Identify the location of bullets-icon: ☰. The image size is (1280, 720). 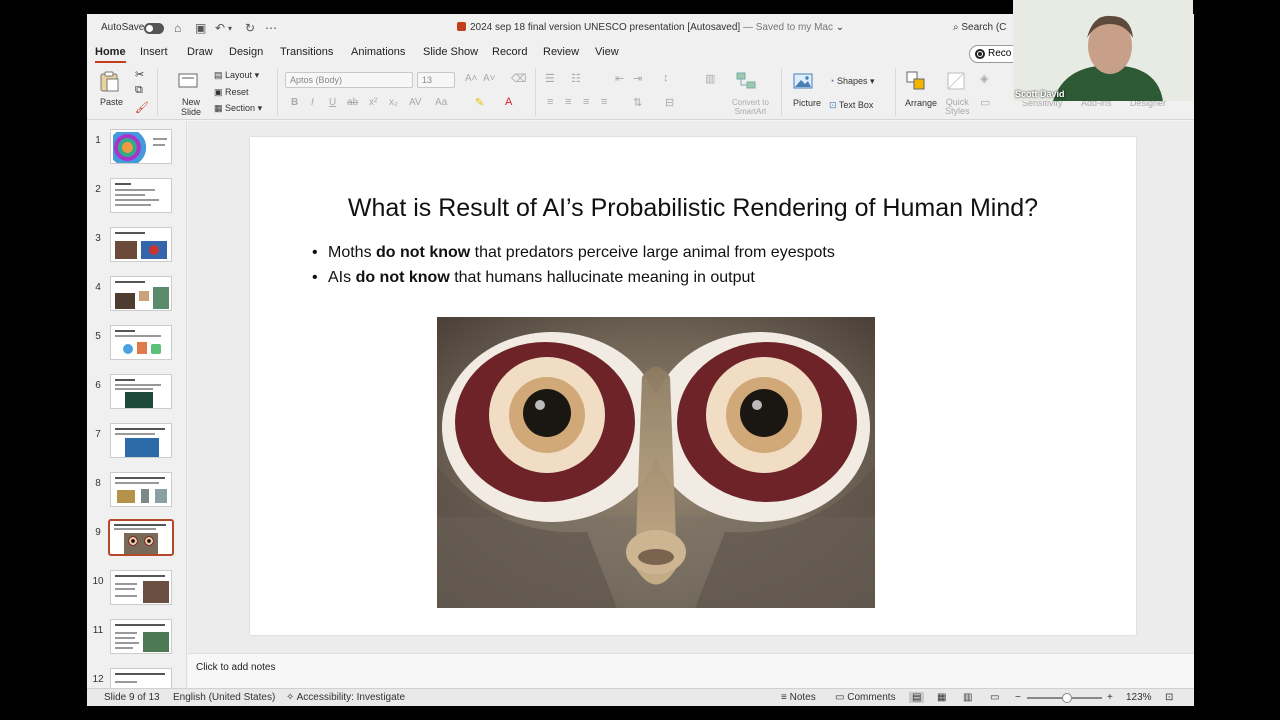
(550, 78).